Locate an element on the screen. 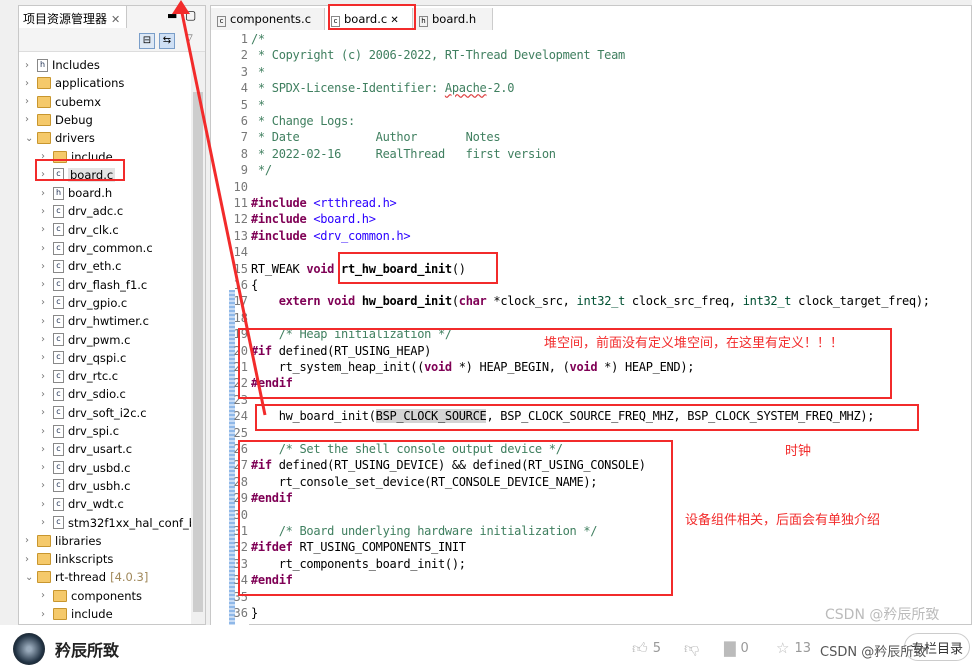  footer-watermark: CSDN @矜辰所致 is located at coordinates (873, 652).